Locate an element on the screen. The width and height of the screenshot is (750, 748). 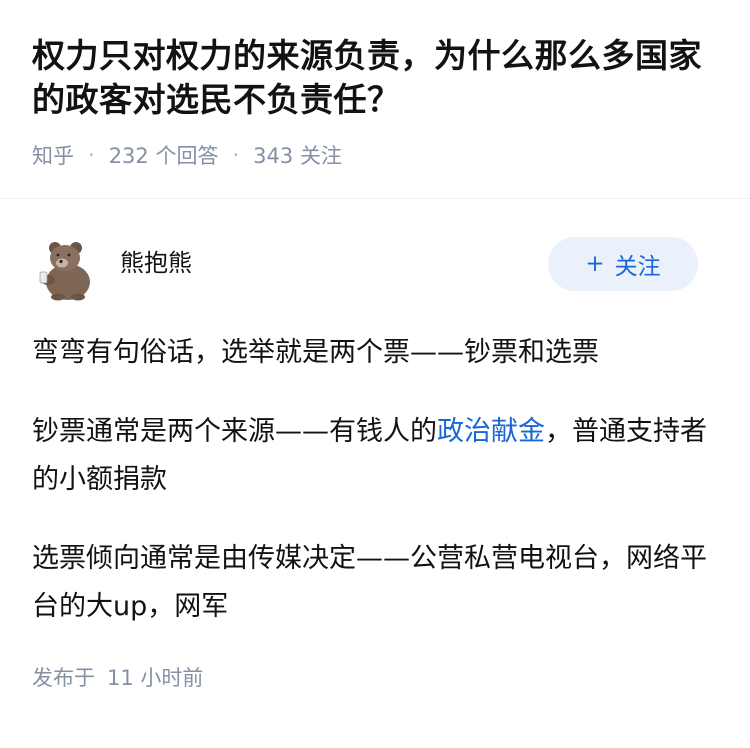
answers-label: 个回答 is located at coordinates (187, 156).